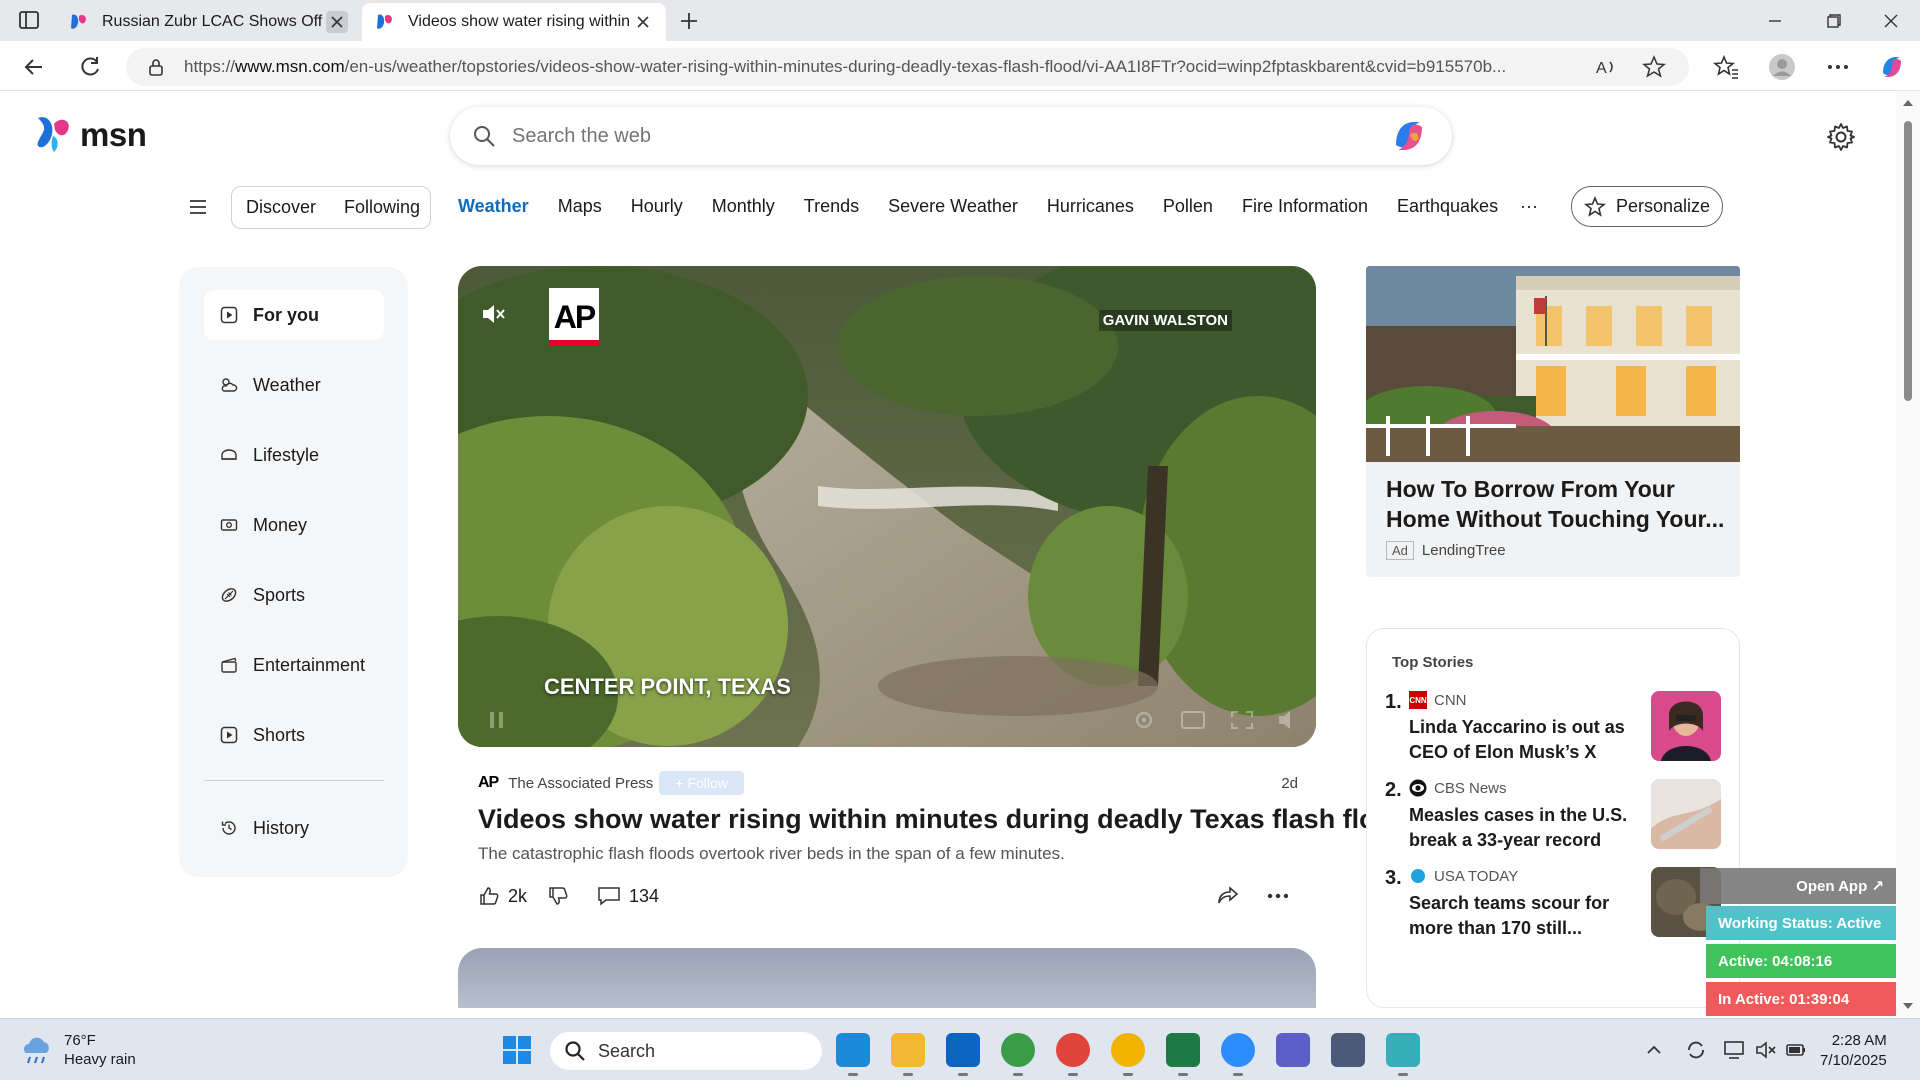 The height and width of the screenshot is (1080, 1920). I want to click on scroll-up-icon, so click(1908, 103).